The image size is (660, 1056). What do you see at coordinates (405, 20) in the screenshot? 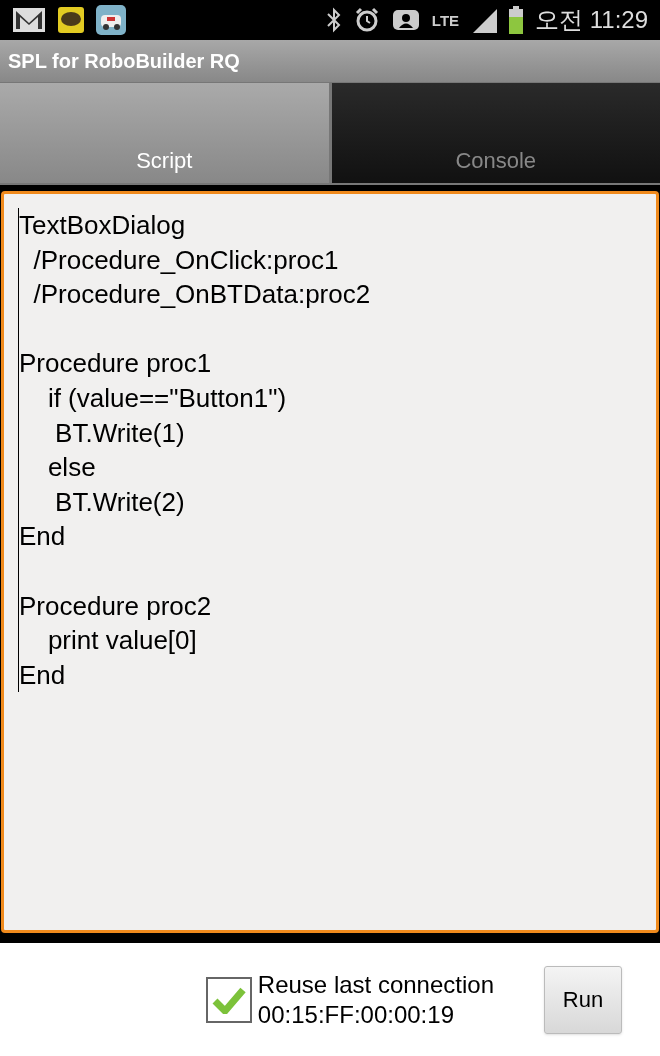
I see `contact-card-icon` at bounding box center [405, 20].